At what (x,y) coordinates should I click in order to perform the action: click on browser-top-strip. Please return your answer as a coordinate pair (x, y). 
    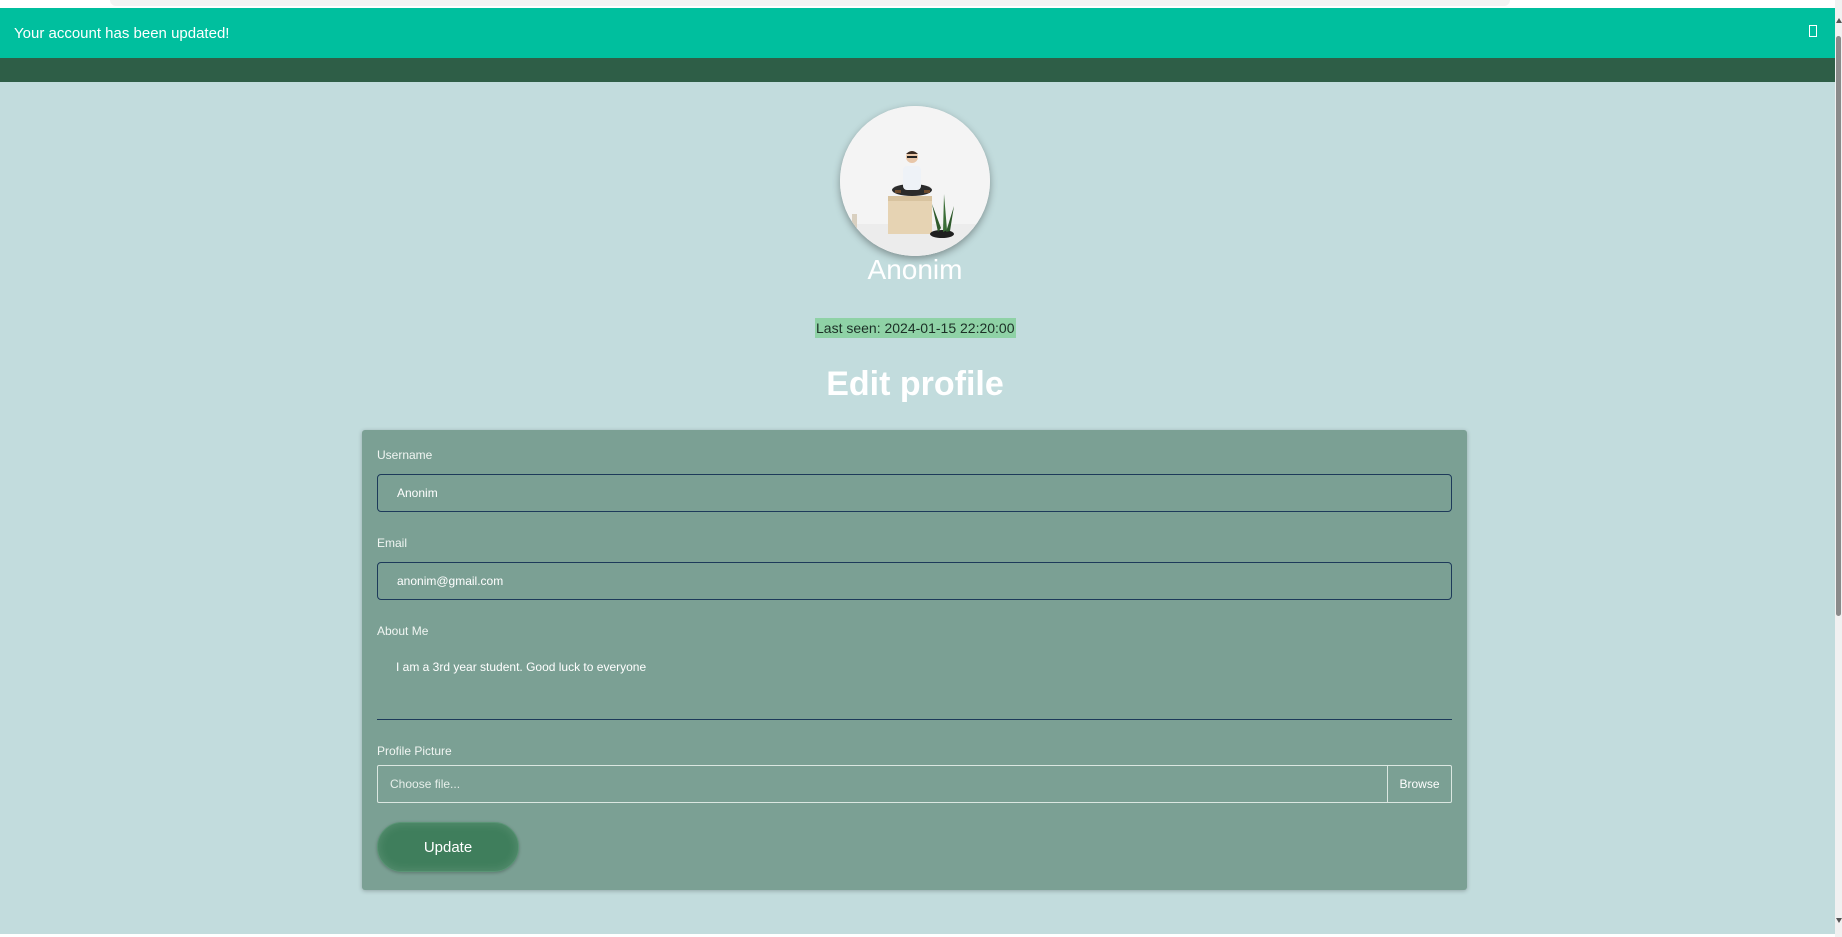
    Looking at the image, I should click on (917, 4).